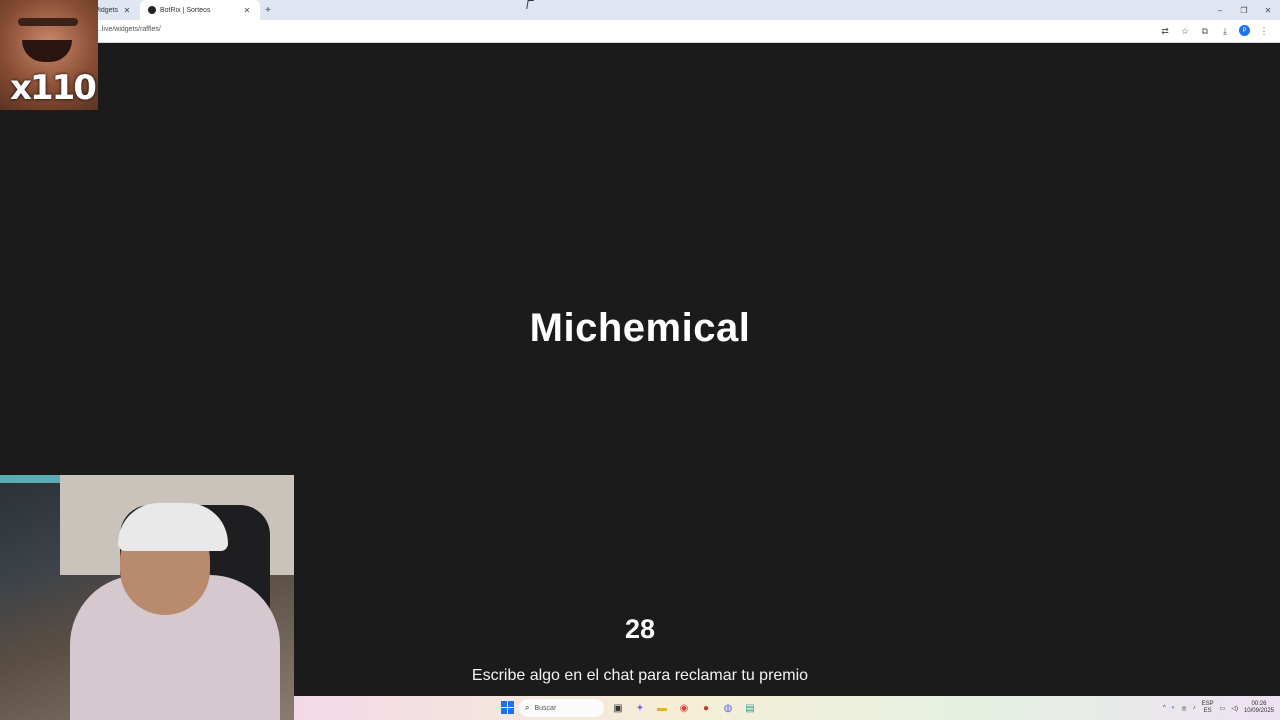 This screenshot has width=1280, height=720. What do you see at coordinates (173, 527) in the screenshot?
I see `streamer-cap` at bounding box center [173, 527].